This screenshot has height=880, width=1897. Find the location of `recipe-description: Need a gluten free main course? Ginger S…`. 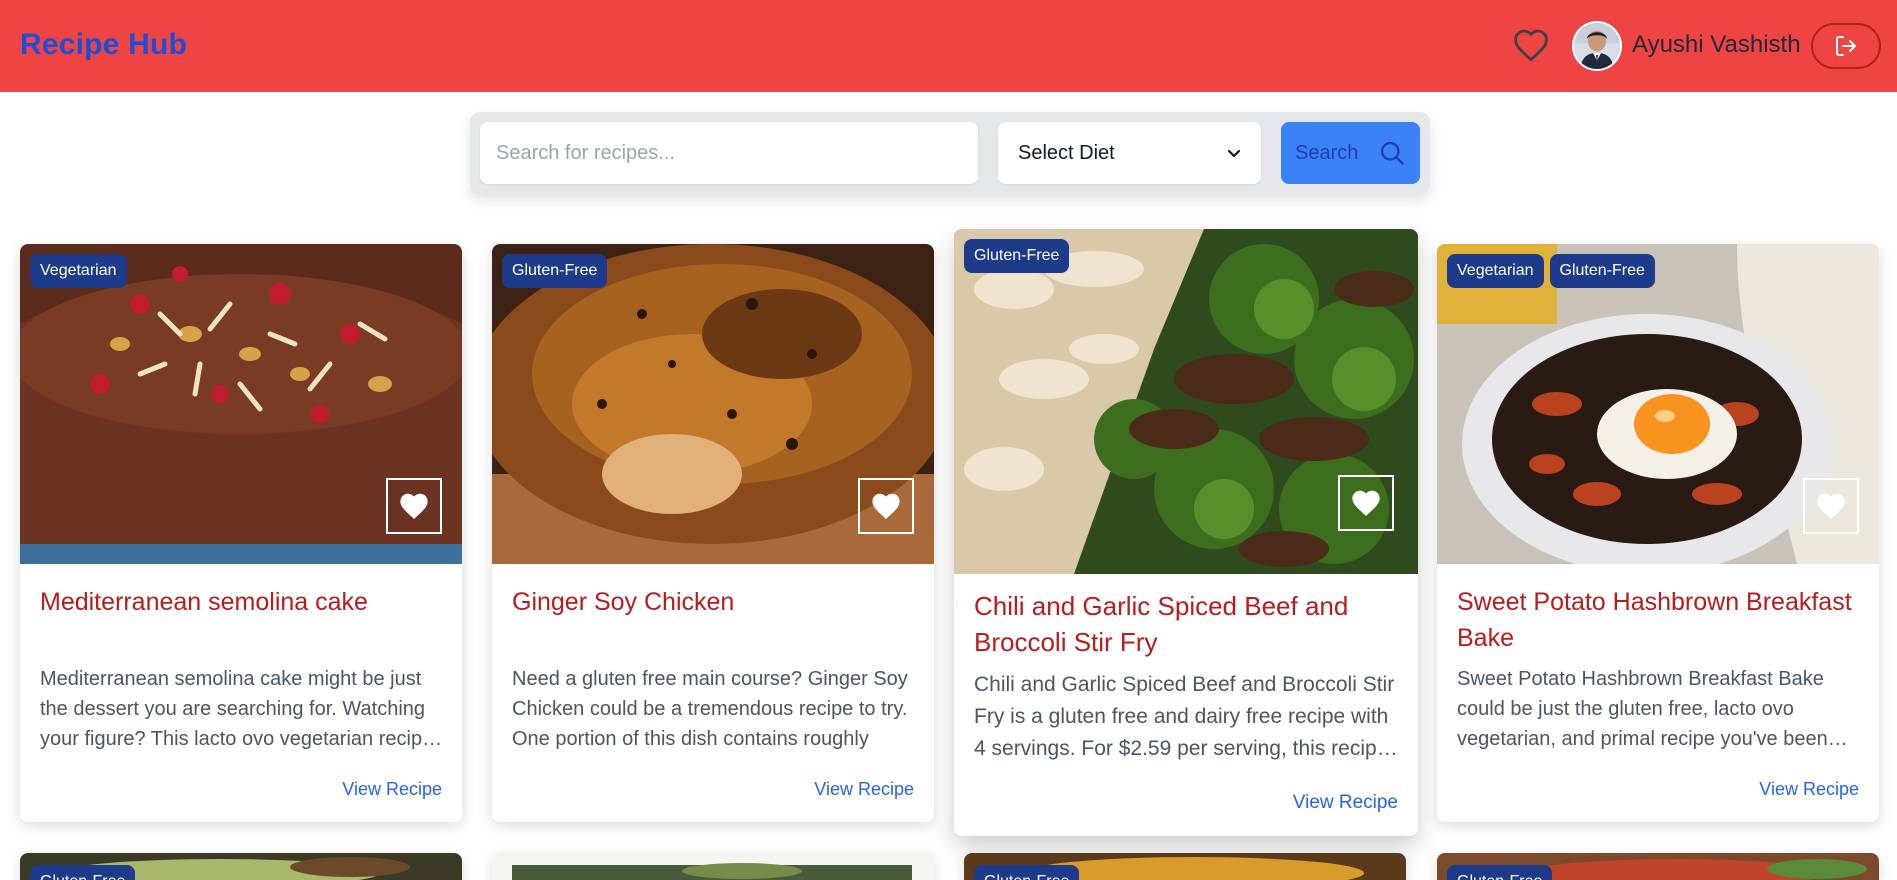

recipe-description: Need a gluten free main course? Ginger S… is located at coordinates (710, 709).